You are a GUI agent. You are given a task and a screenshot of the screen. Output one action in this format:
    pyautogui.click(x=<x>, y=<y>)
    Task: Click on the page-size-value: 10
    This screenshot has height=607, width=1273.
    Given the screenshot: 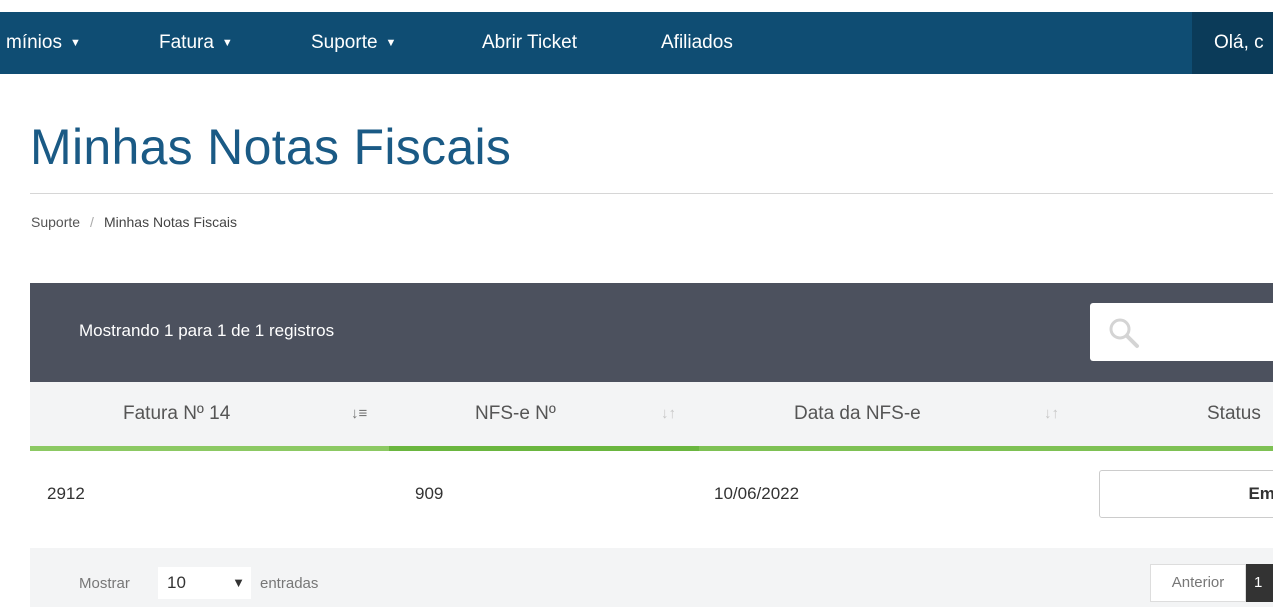 What is the action you would take?
    pyautogui.click(x=176, y=582)
    